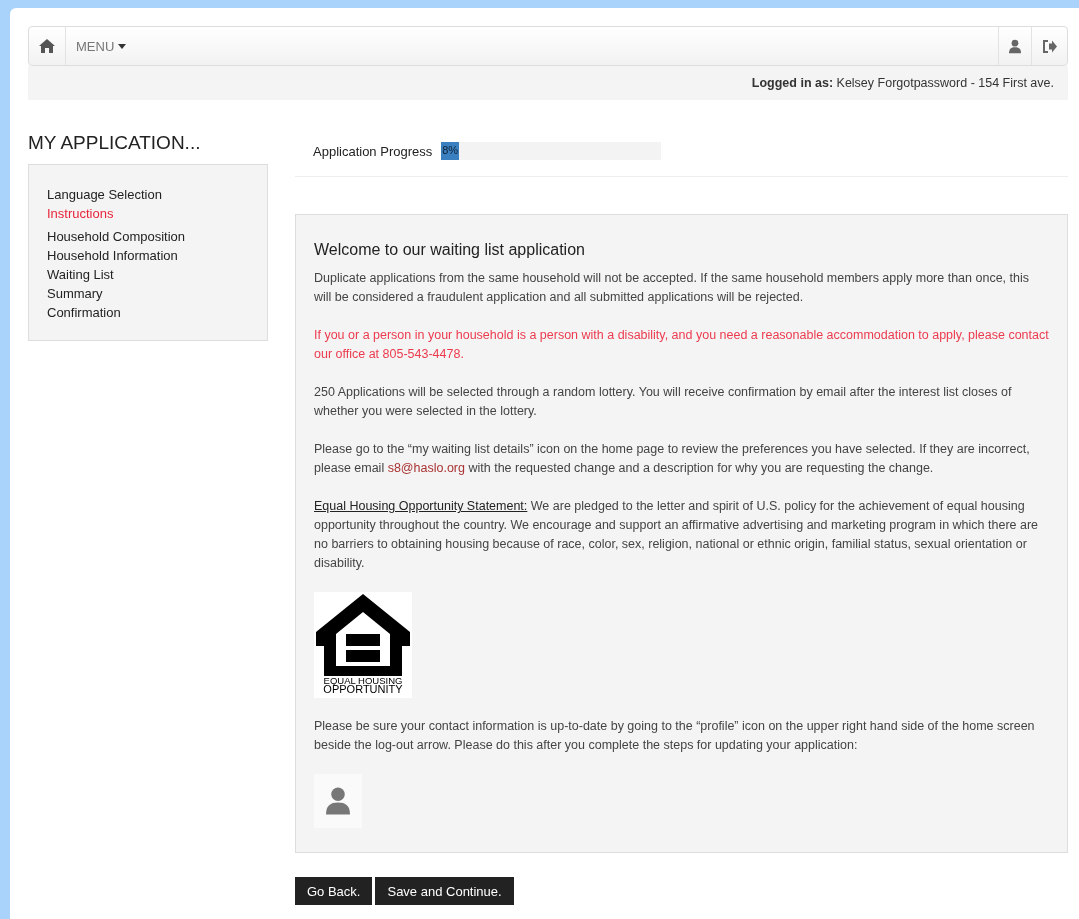 This screenshot has width=1079, height=919. Describe the element at coordinates (112, 255) in the screenshot. I see `step-link: Household Information` at that location.